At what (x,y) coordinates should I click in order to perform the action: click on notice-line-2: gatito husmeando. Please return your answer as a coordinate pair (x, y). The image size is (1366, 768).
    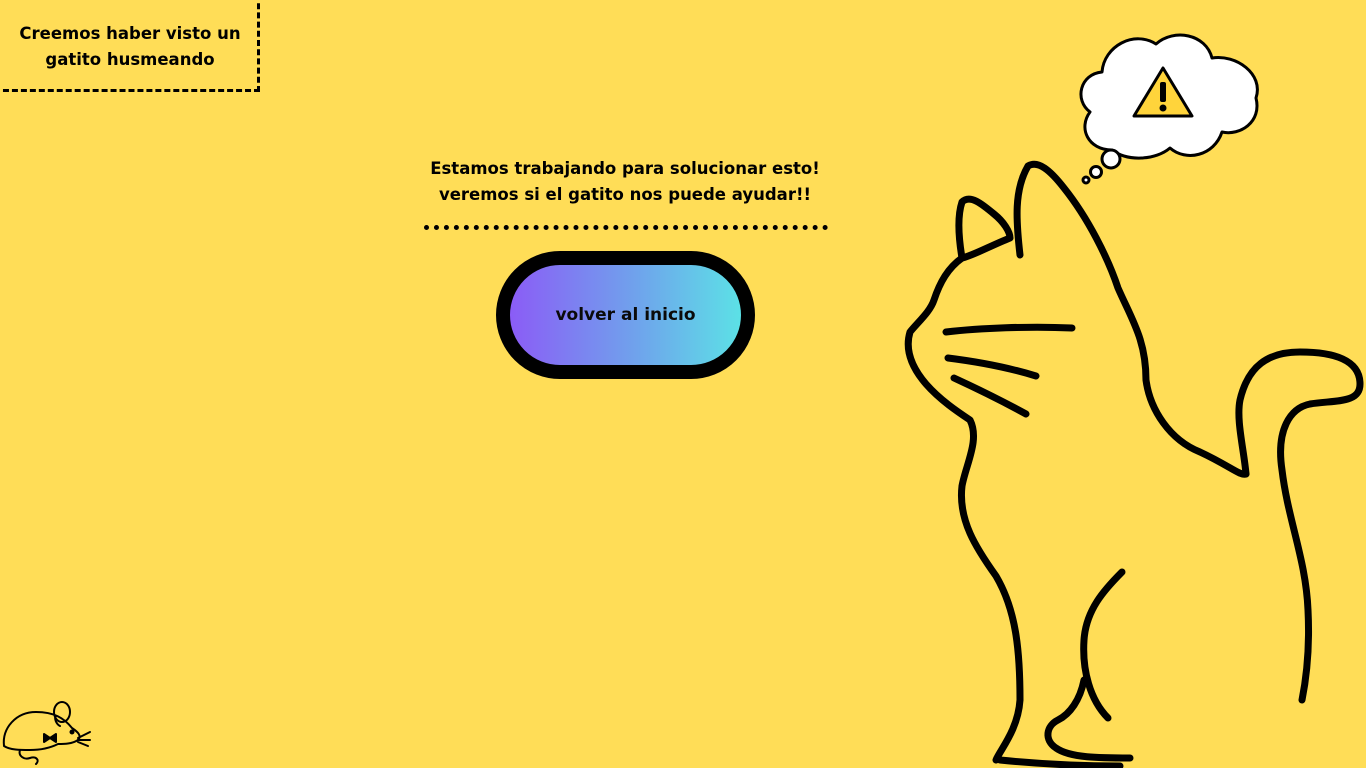
    Looking at the image, I should click on (130, 59).